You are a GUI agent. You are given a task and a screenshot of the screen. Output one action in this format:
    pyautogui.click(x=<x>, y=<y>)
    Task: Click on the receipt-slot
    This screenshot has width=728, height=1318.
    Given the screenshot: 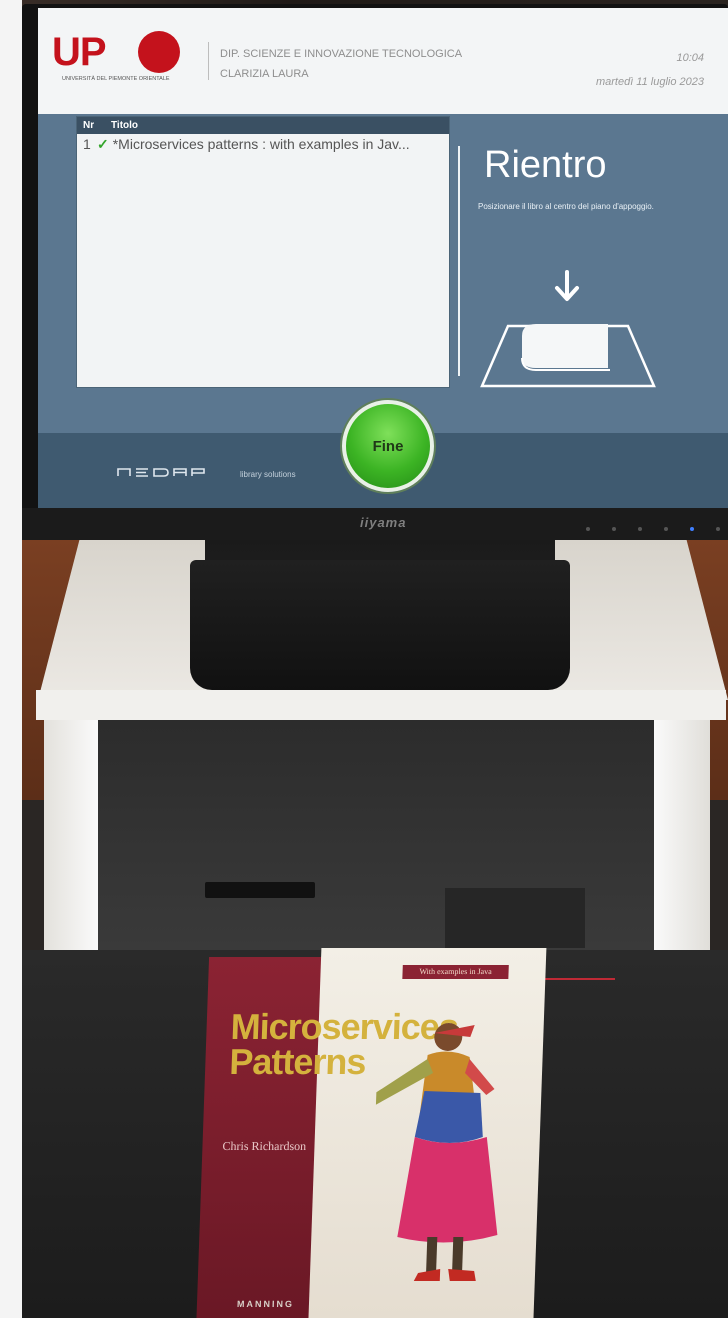 What is the action you would take?
    pyautogui.click(x=515, y=918)
    